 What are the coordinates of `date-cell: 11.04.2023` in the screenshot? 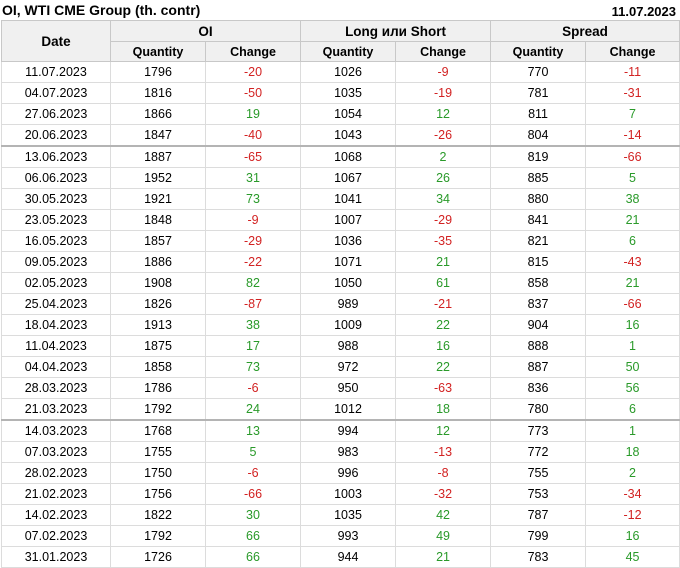 It's located at (56, 346).